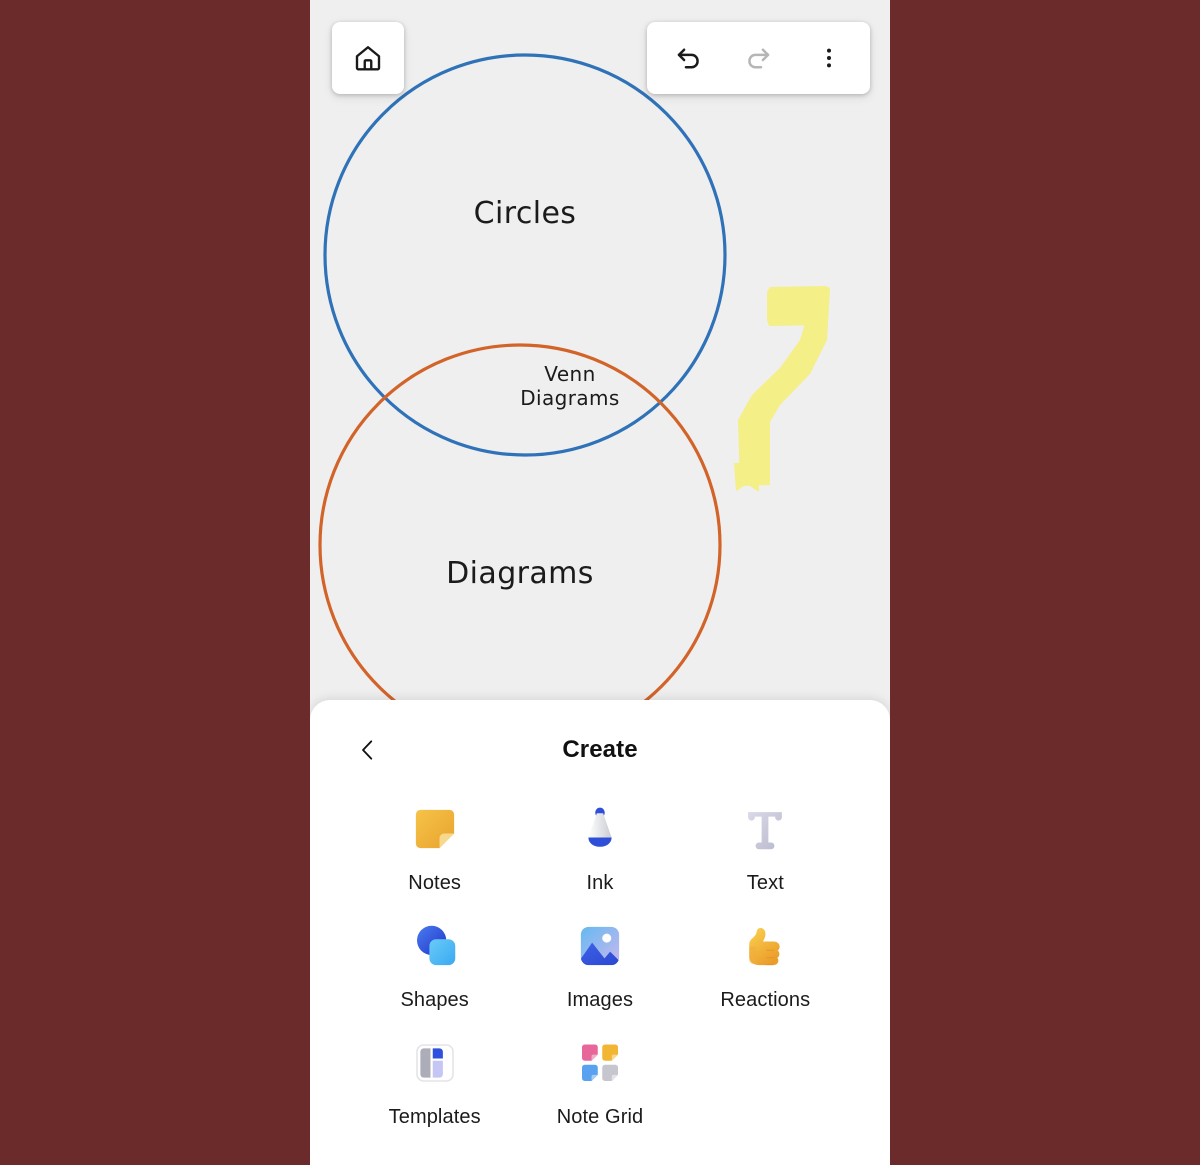  I want to click on action-toolbar, so click(758, 58).